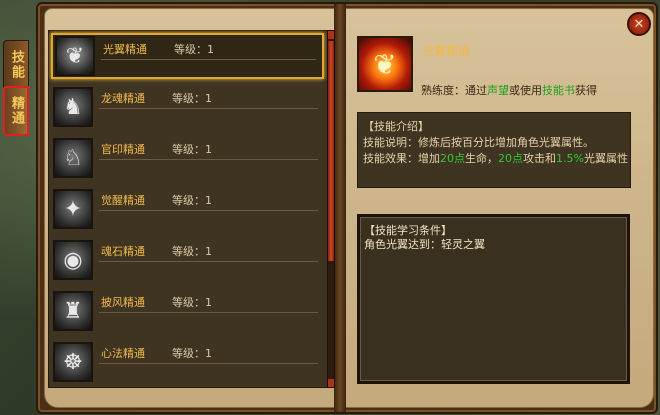  Describe the element at coordinates (401, 158) in the screenshot. I see `effect-prefix: 技能效果：增加` at that location.